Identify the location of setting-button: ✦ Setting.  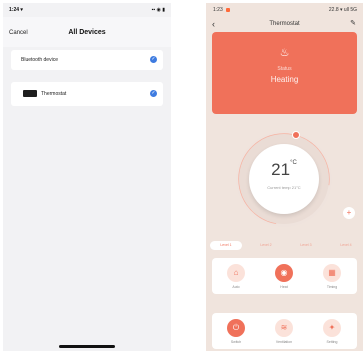
(332, 331).